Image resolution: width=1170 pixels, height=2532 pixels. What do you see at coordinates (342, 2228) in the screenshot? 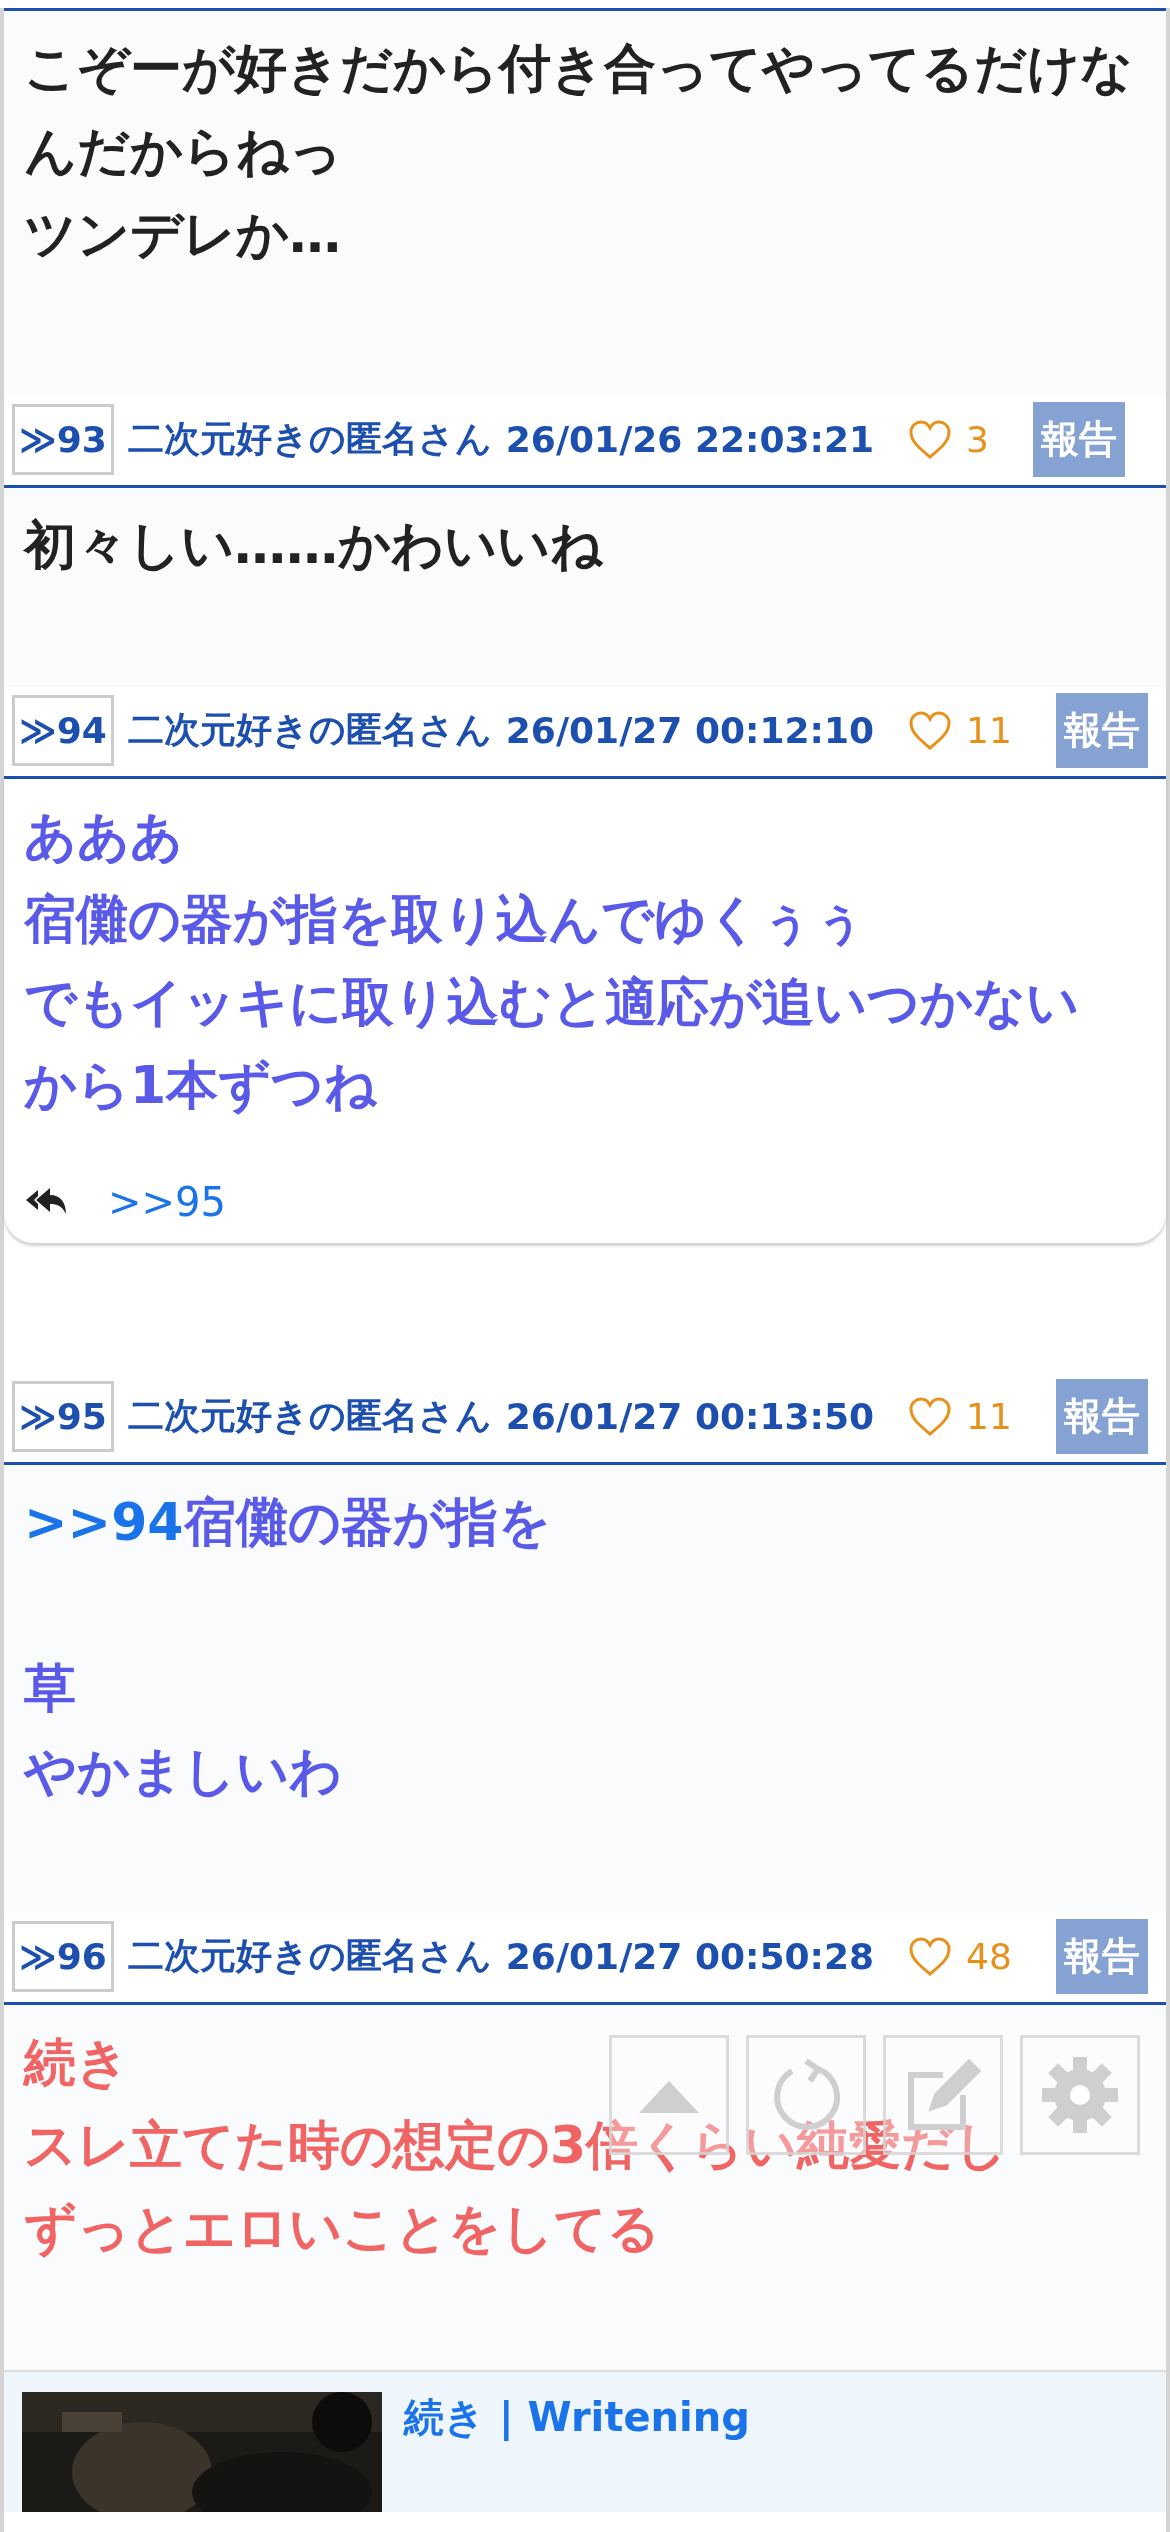
I see `post-text: ずっとエロいことをしてる` at bounding box center [342, 2228].